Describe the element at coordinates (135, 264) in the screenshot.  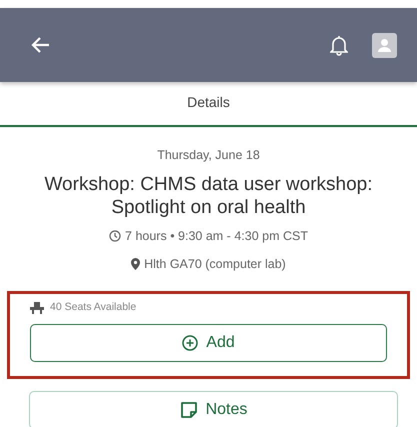
I see `location-pin-icon` at that location.